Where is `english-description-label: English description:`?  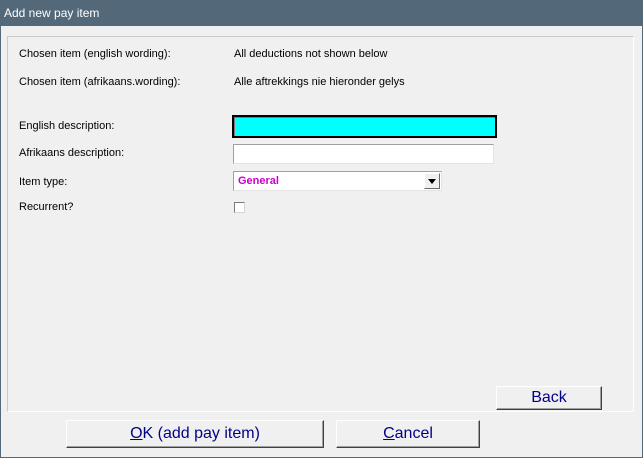 english-description-label: English description: is located at coordinates (67, 126).